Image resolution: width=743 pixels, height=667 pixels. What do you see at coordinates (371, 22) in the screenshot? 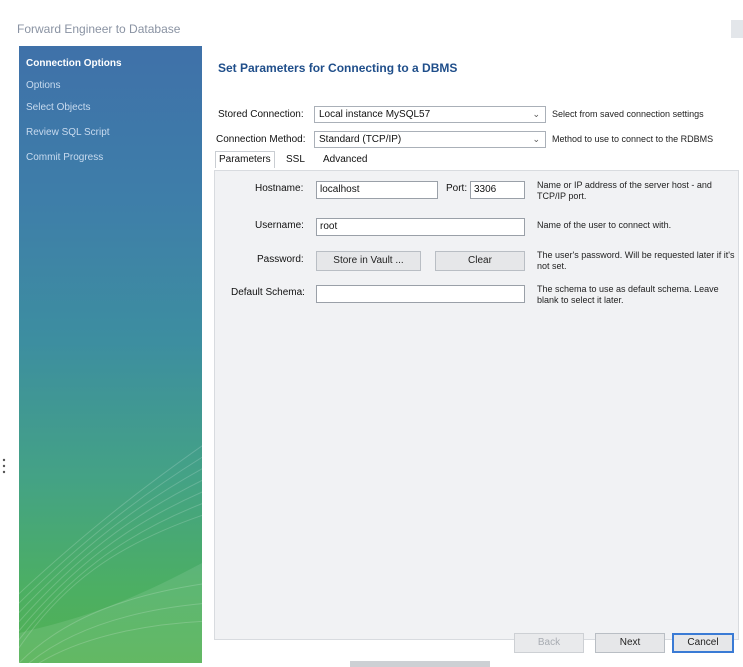
I see `title-bar: Forward Engineer to Database` at bounding box center [371, 22].